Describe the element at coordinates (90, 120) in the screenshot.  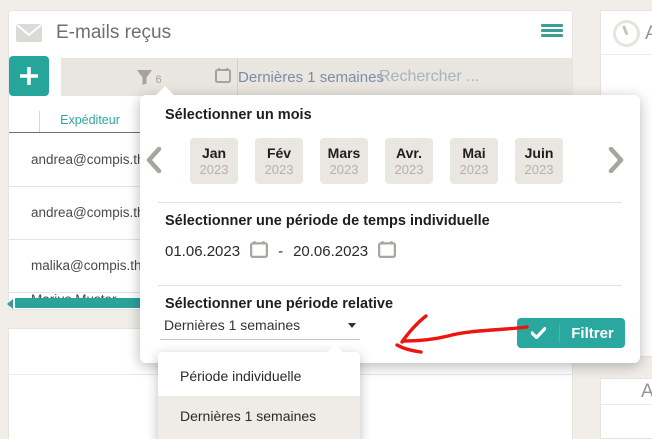
I see `column-header-sender: Expéditeur` at that location.